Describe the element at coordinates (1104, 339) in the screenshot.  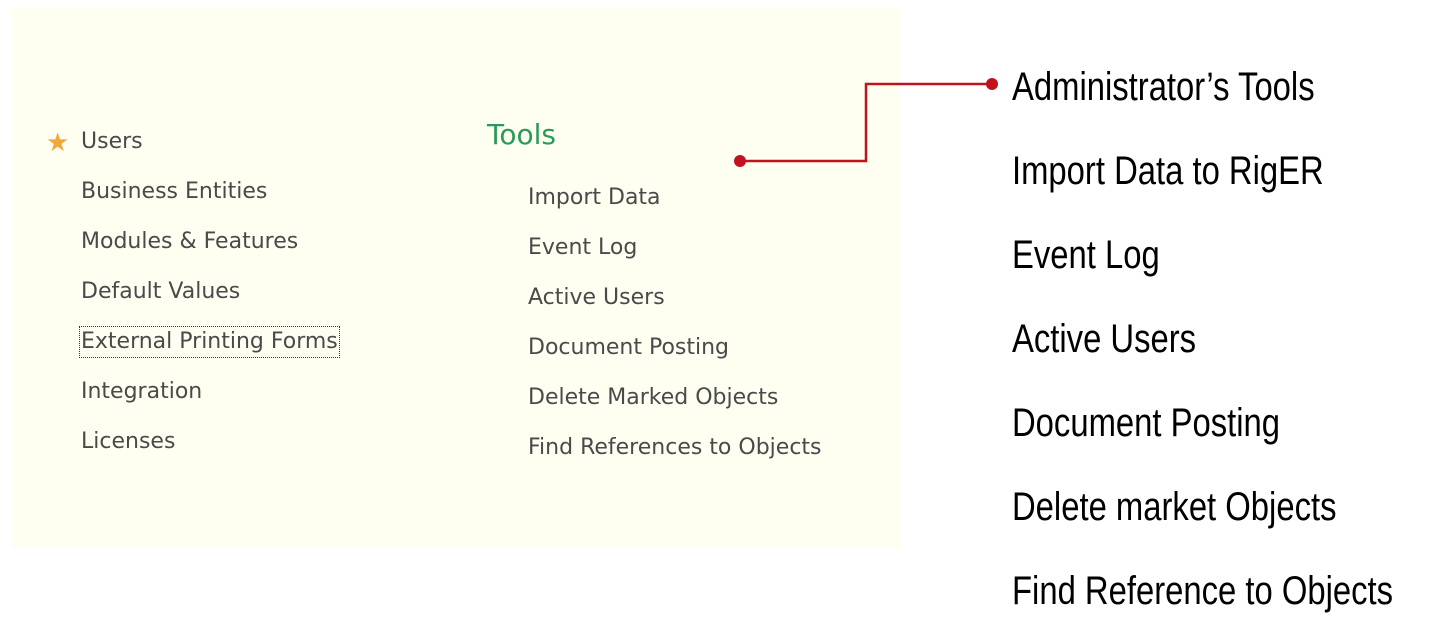
I see `callout-active-users: Active Users` at that location.